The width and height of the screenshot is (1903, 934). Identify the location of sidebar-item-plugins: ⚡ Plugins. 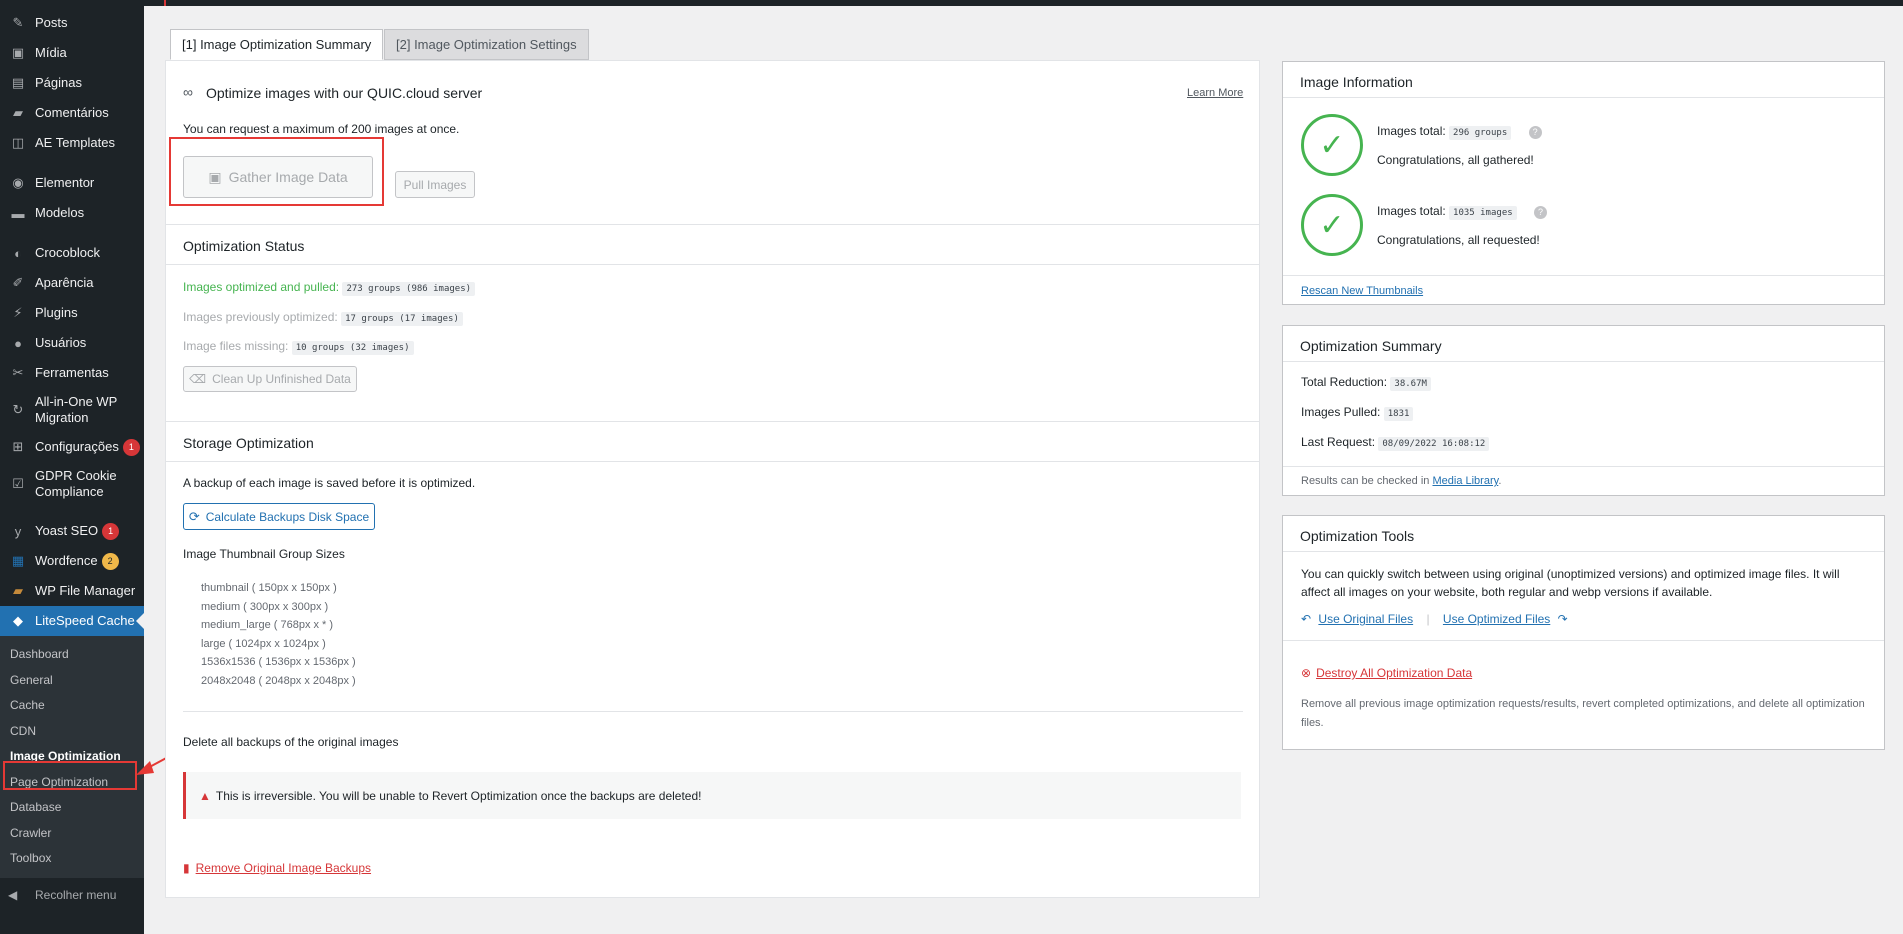
(72, 313).